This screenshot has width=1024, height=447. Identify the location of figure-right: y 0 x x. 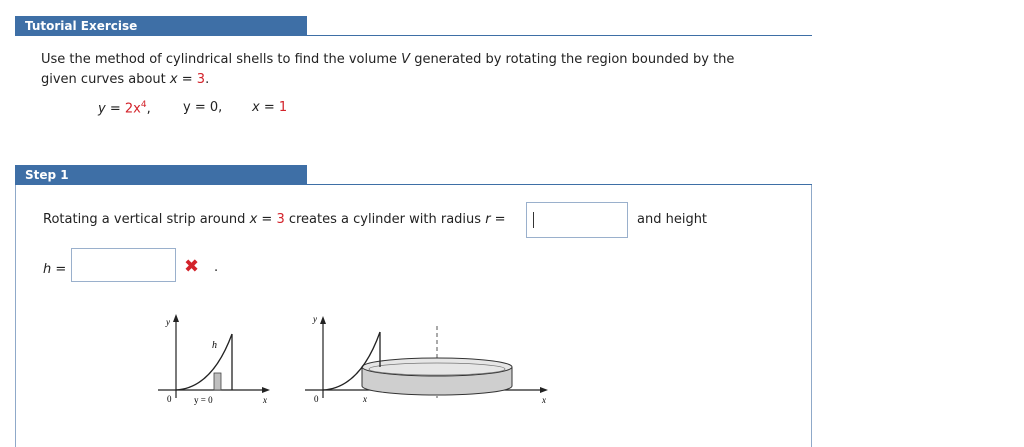
(426, 359).